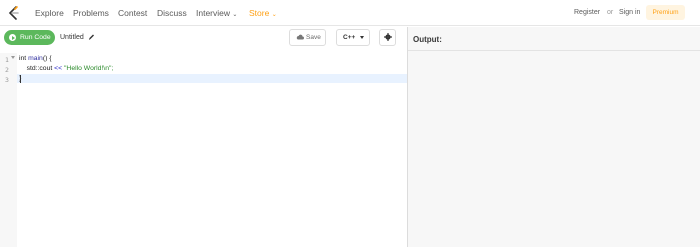  I want to click on output-header: Output:, so click(554, 39).